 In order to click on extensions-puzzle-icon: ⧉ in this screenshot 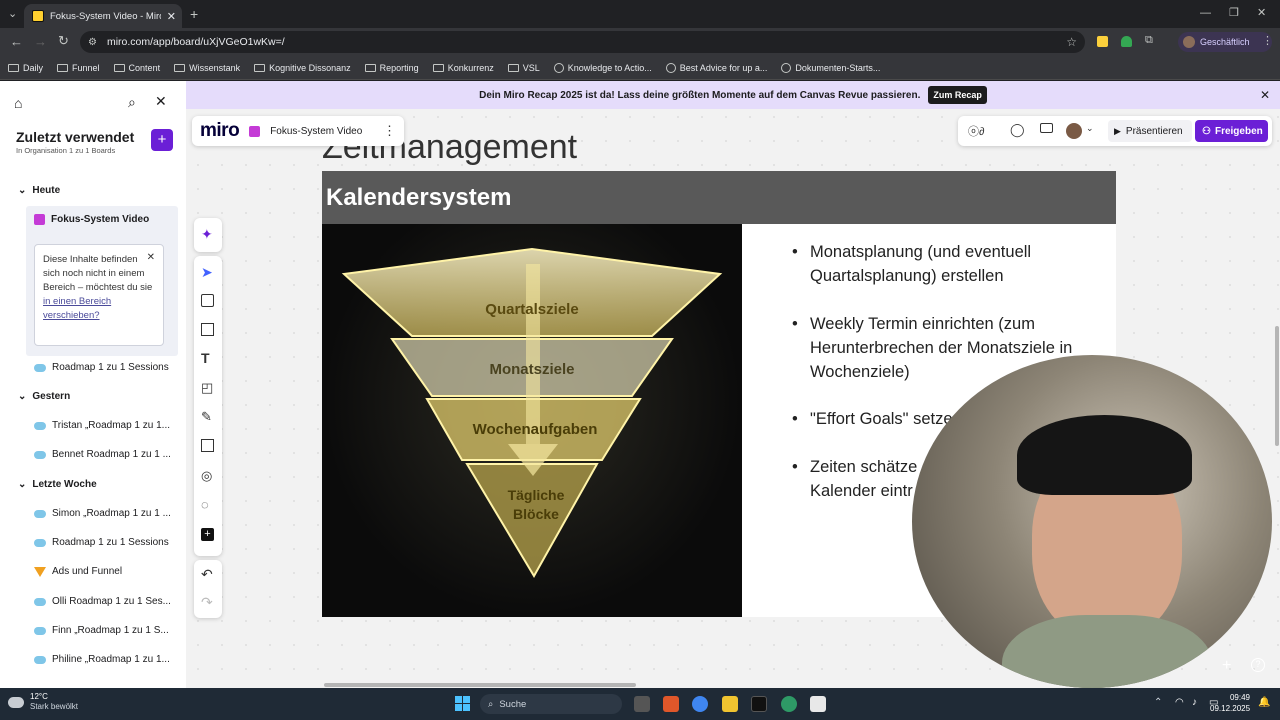, I will do `click(1149, 40)`.